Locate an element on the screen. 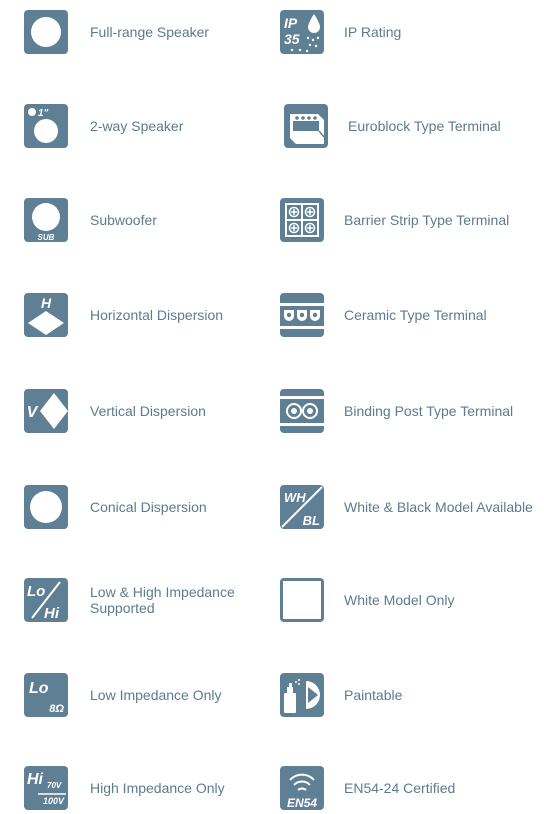 Image resolution: width=544 pixels, height=814 pixels. vertical-dispersion-icon: V 120° is located at coordinates (46, 411).